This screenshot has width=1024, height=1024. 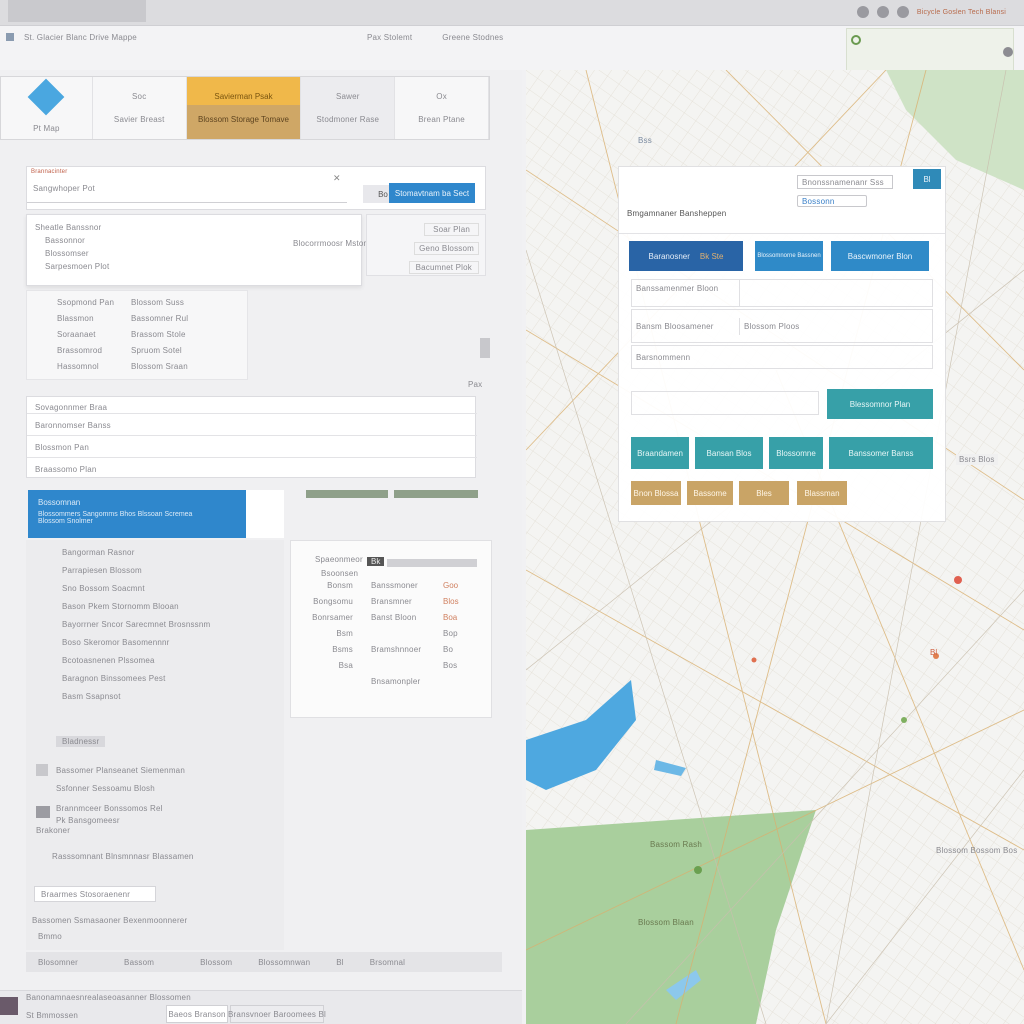 What do you see at coordinates (66, 469) in the screenshot?
I see `results-row: Braassomo Plan` at bounding box center [66, 469].